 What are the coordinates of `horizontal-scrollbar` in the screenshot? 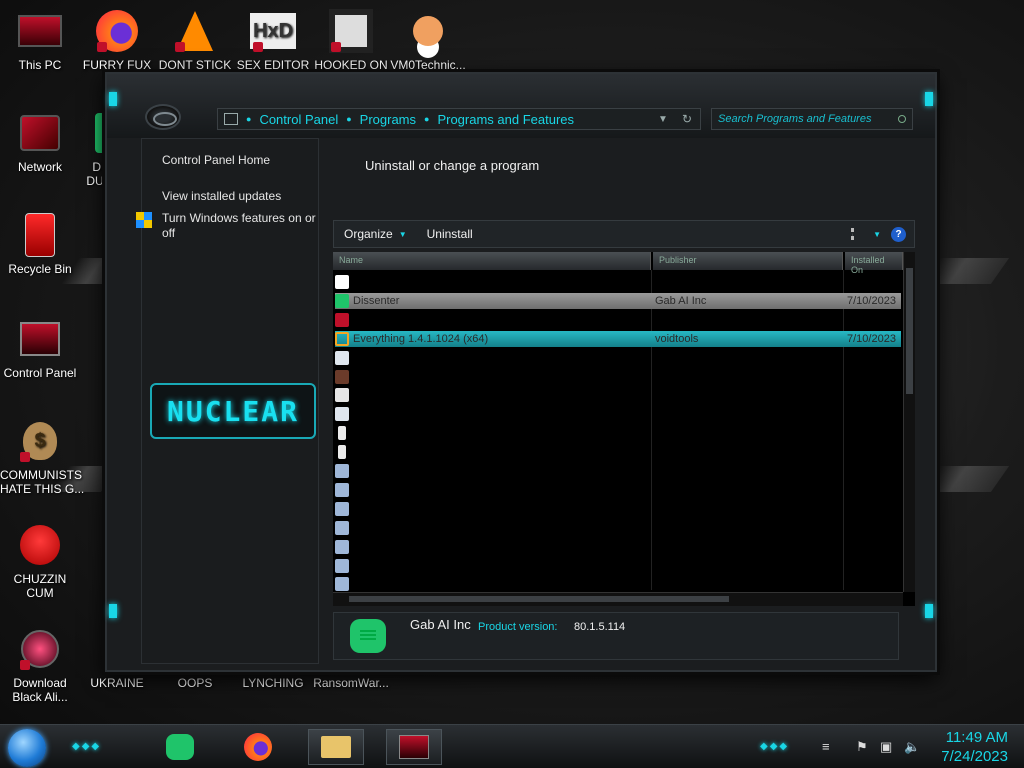 It's located at (618, 599).